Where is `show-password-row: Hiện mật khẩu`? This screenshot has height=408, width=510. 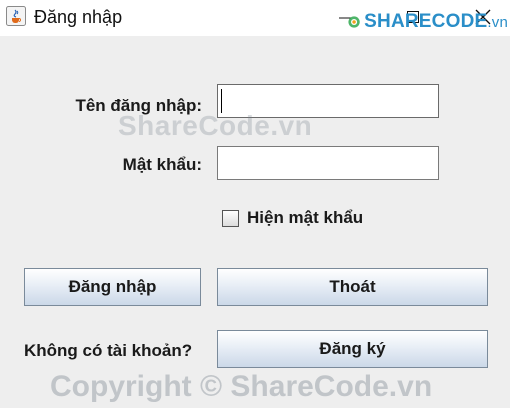 show-password-row: Hiện mật khẩu is located at coordinates (292, 218).